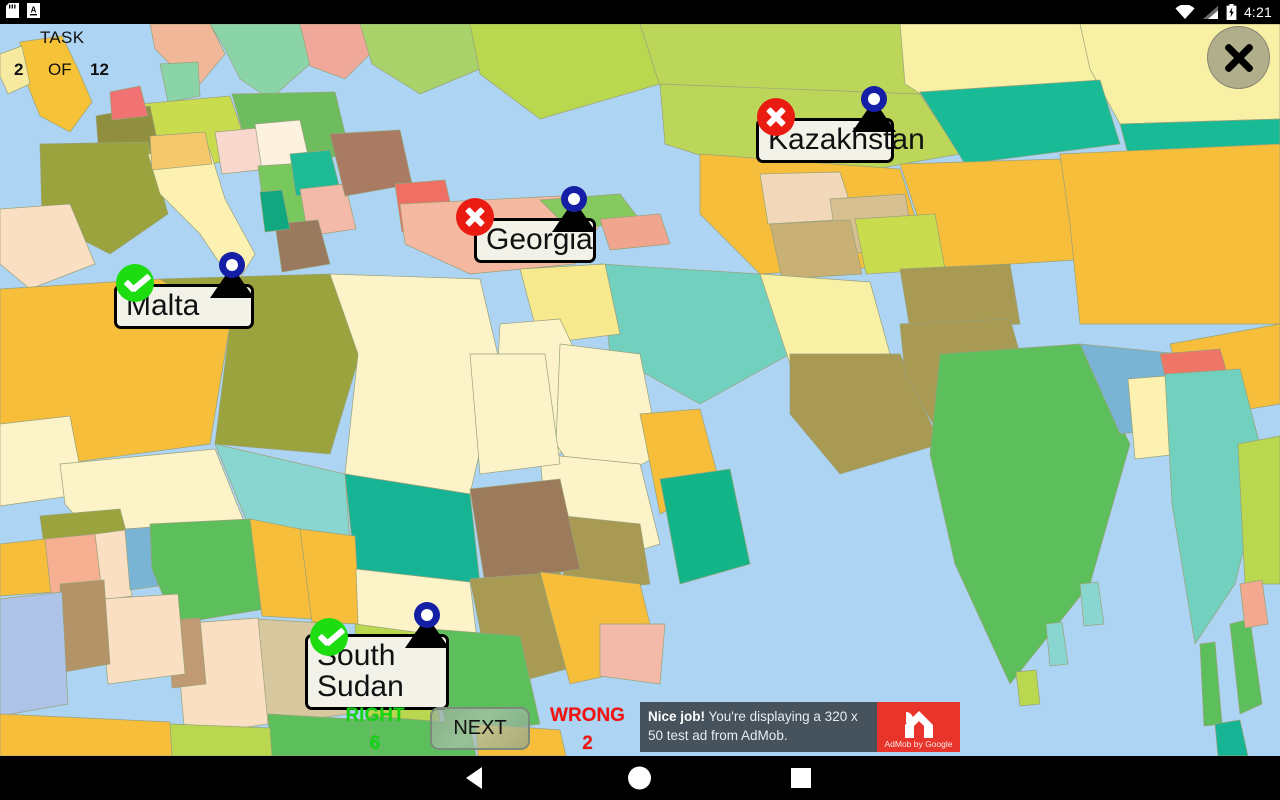 The image size is (1280, 800). Describe the element at coordinates (1185, 11) in the screenshot. I see `wifi-icon` at that location.